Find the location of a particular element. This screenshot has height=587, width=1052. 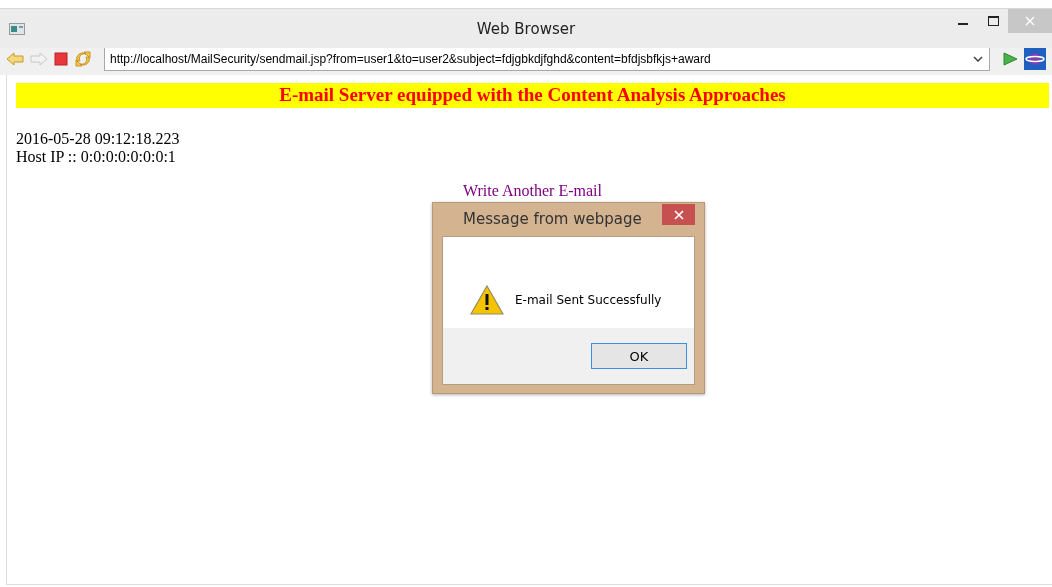

dialog-close-button is located at coordinates (678, 214).